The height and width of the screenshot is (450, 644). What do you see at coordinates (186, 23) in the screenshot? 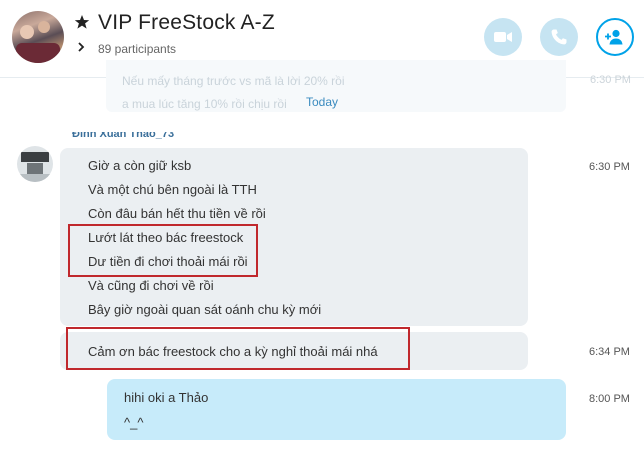
I see `chat-title: VIP FreeStock A-Z` at bounding box center [186, 23].